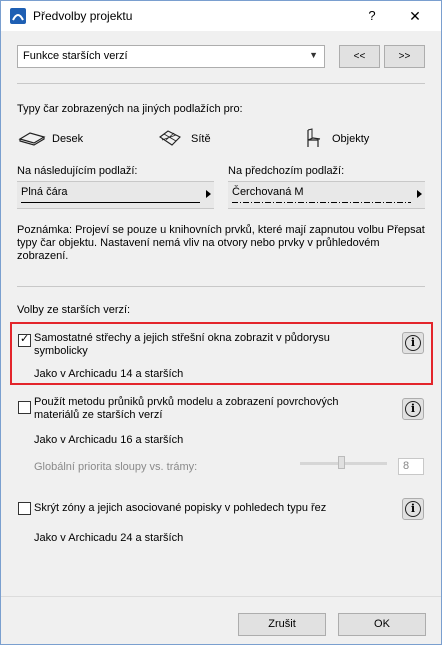 This screenshot has width=442, height=645. What do you see at coordinates (83, 16) in the screenshot?
I see `window-title: Předvolby projektu` at bounding box center [83, 16].